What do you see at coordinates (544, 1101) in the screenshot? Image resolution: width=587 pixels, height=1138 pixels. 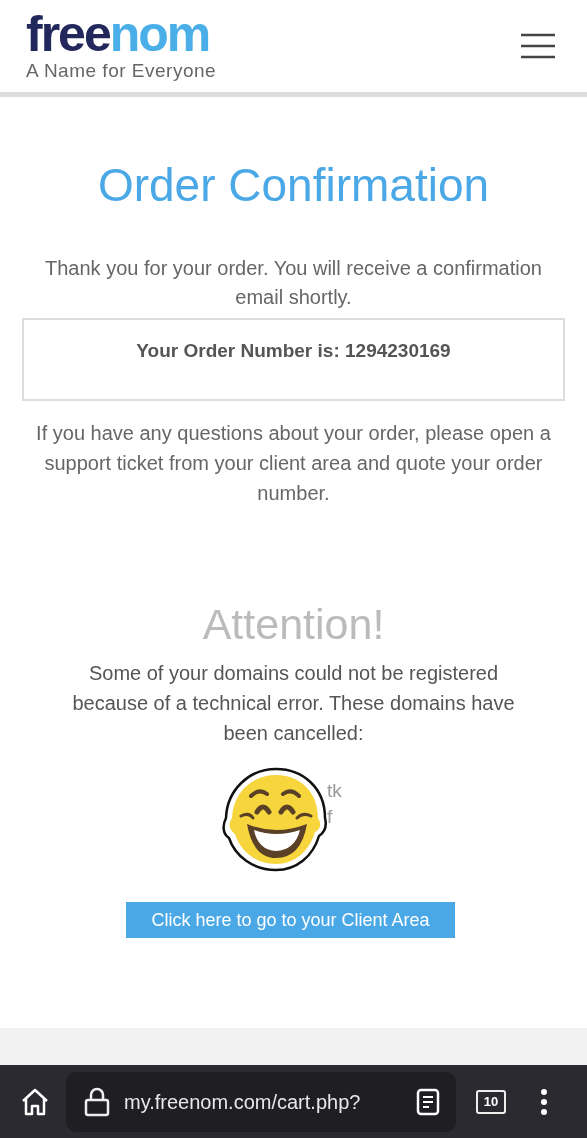 I see `more-options-icon` at bounding box center [544, 1101].